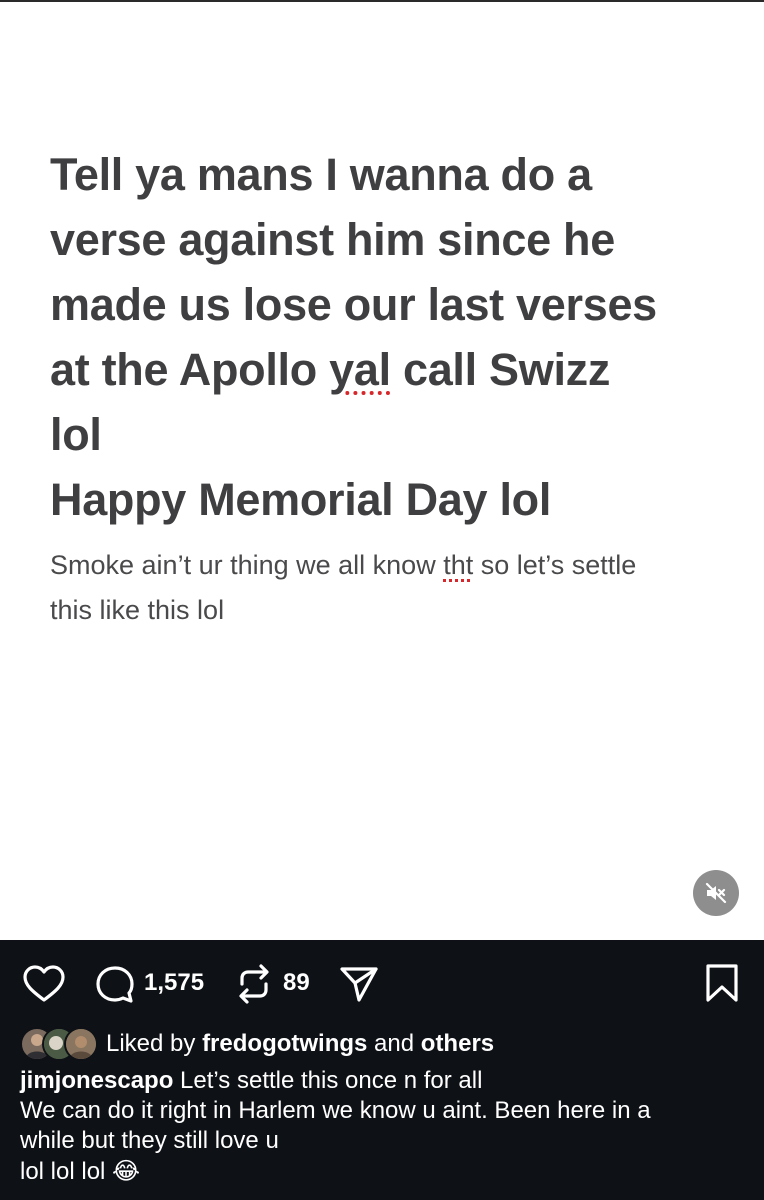 The width and height of the screenshot is (764, 1200). I want to click on mute-icon, so click(716, 893).